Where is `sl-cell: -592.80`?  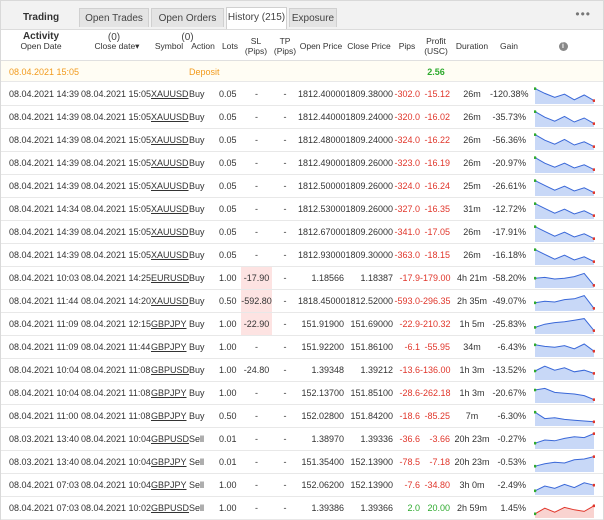
sl-cell: -592.80 is located at coordinates (256, 301).